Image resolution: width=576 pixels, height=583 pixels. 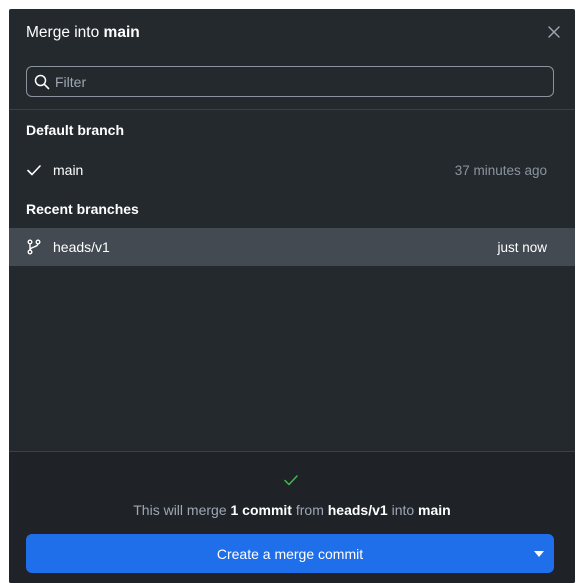 I want to click on default-branch-heading: Default branch, so click(x=75, y=130).